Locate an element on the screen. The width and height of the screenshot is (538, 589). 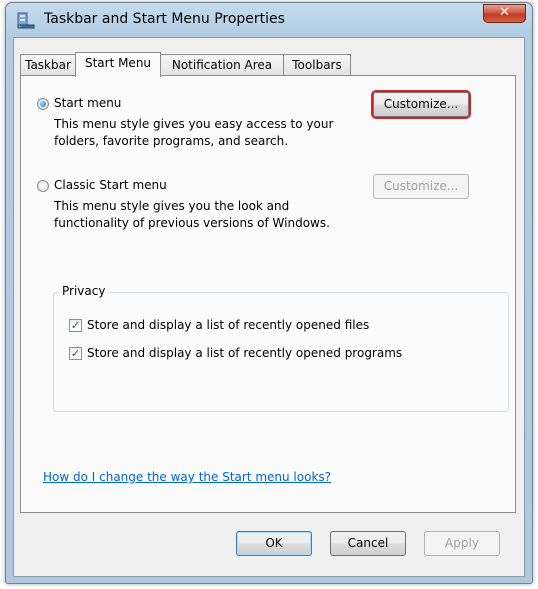
recent-programs-checkbox: ✓ is located at coordinates (75, 353).